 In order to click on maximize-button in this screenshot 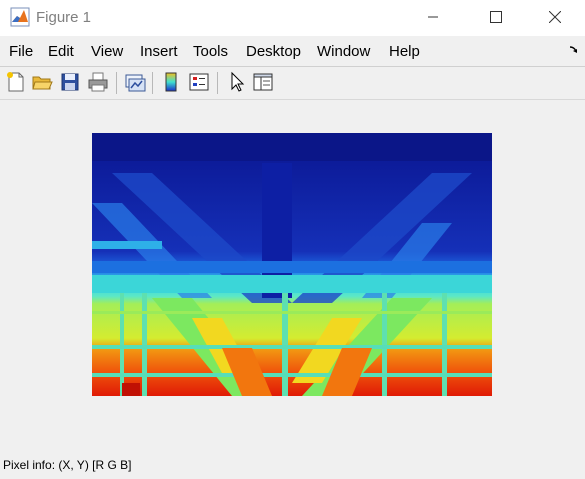, I will do `click(496, 18)`.